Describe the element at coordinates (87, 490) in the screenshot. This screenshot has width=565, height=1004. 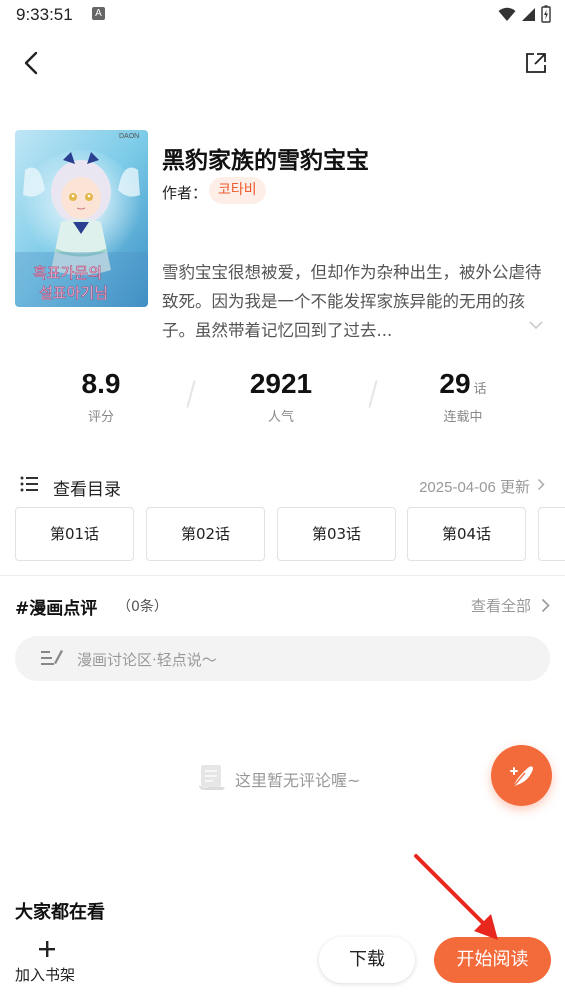
I see `toc-label: 查看目录` at that location.